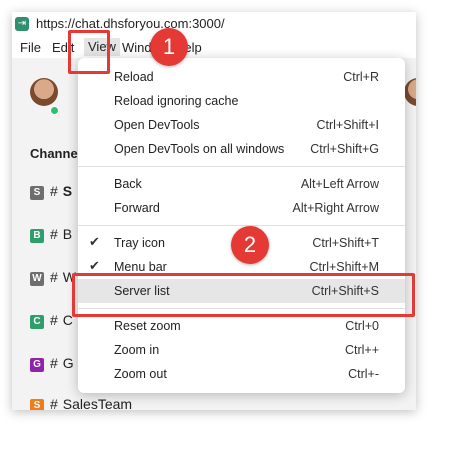 This screenshot has height=454, width=463. I want to click on menu-item-shortcut: Alt+Left Arrow, so click(339, 184).